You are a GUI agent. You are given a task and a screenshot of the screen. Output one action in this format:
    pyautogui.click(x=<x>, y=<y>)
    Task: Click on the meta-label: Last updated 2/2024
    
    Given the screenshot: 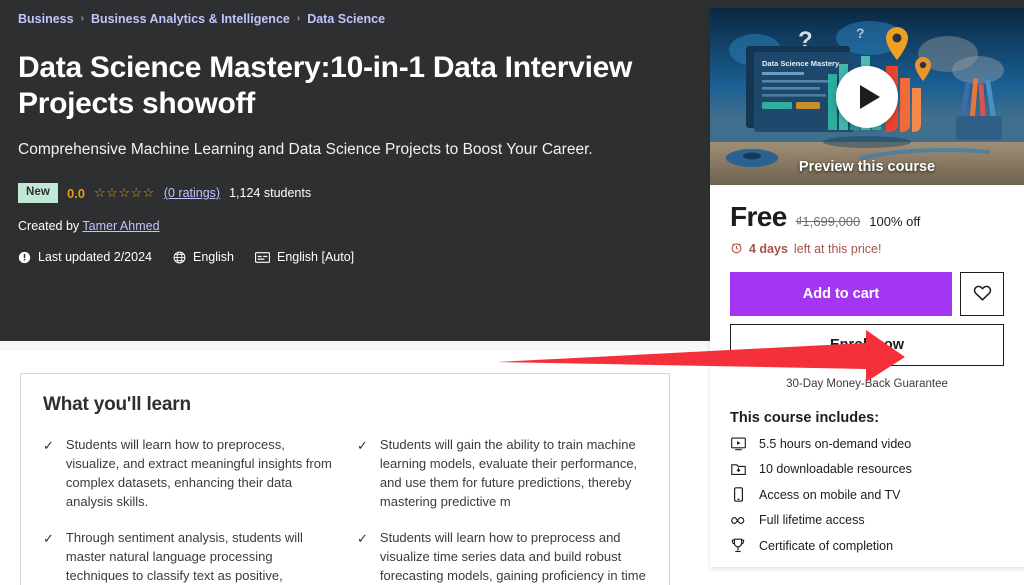 What is the action you would take?
    pyautogui.click(x=95, y=257)
    